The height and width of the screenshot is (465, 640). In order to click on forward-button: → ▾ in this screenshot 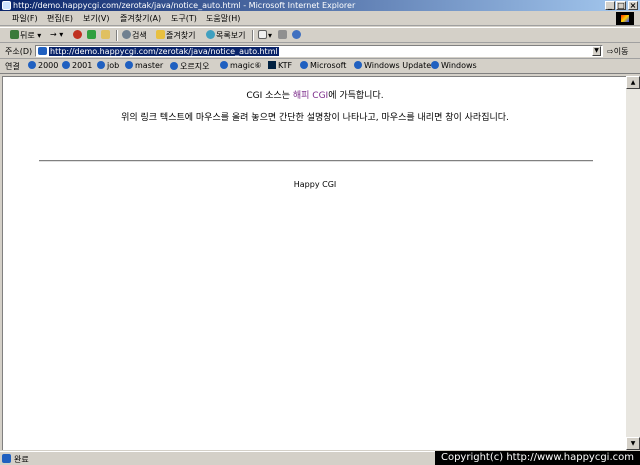, I will do `click(56, 34)`.